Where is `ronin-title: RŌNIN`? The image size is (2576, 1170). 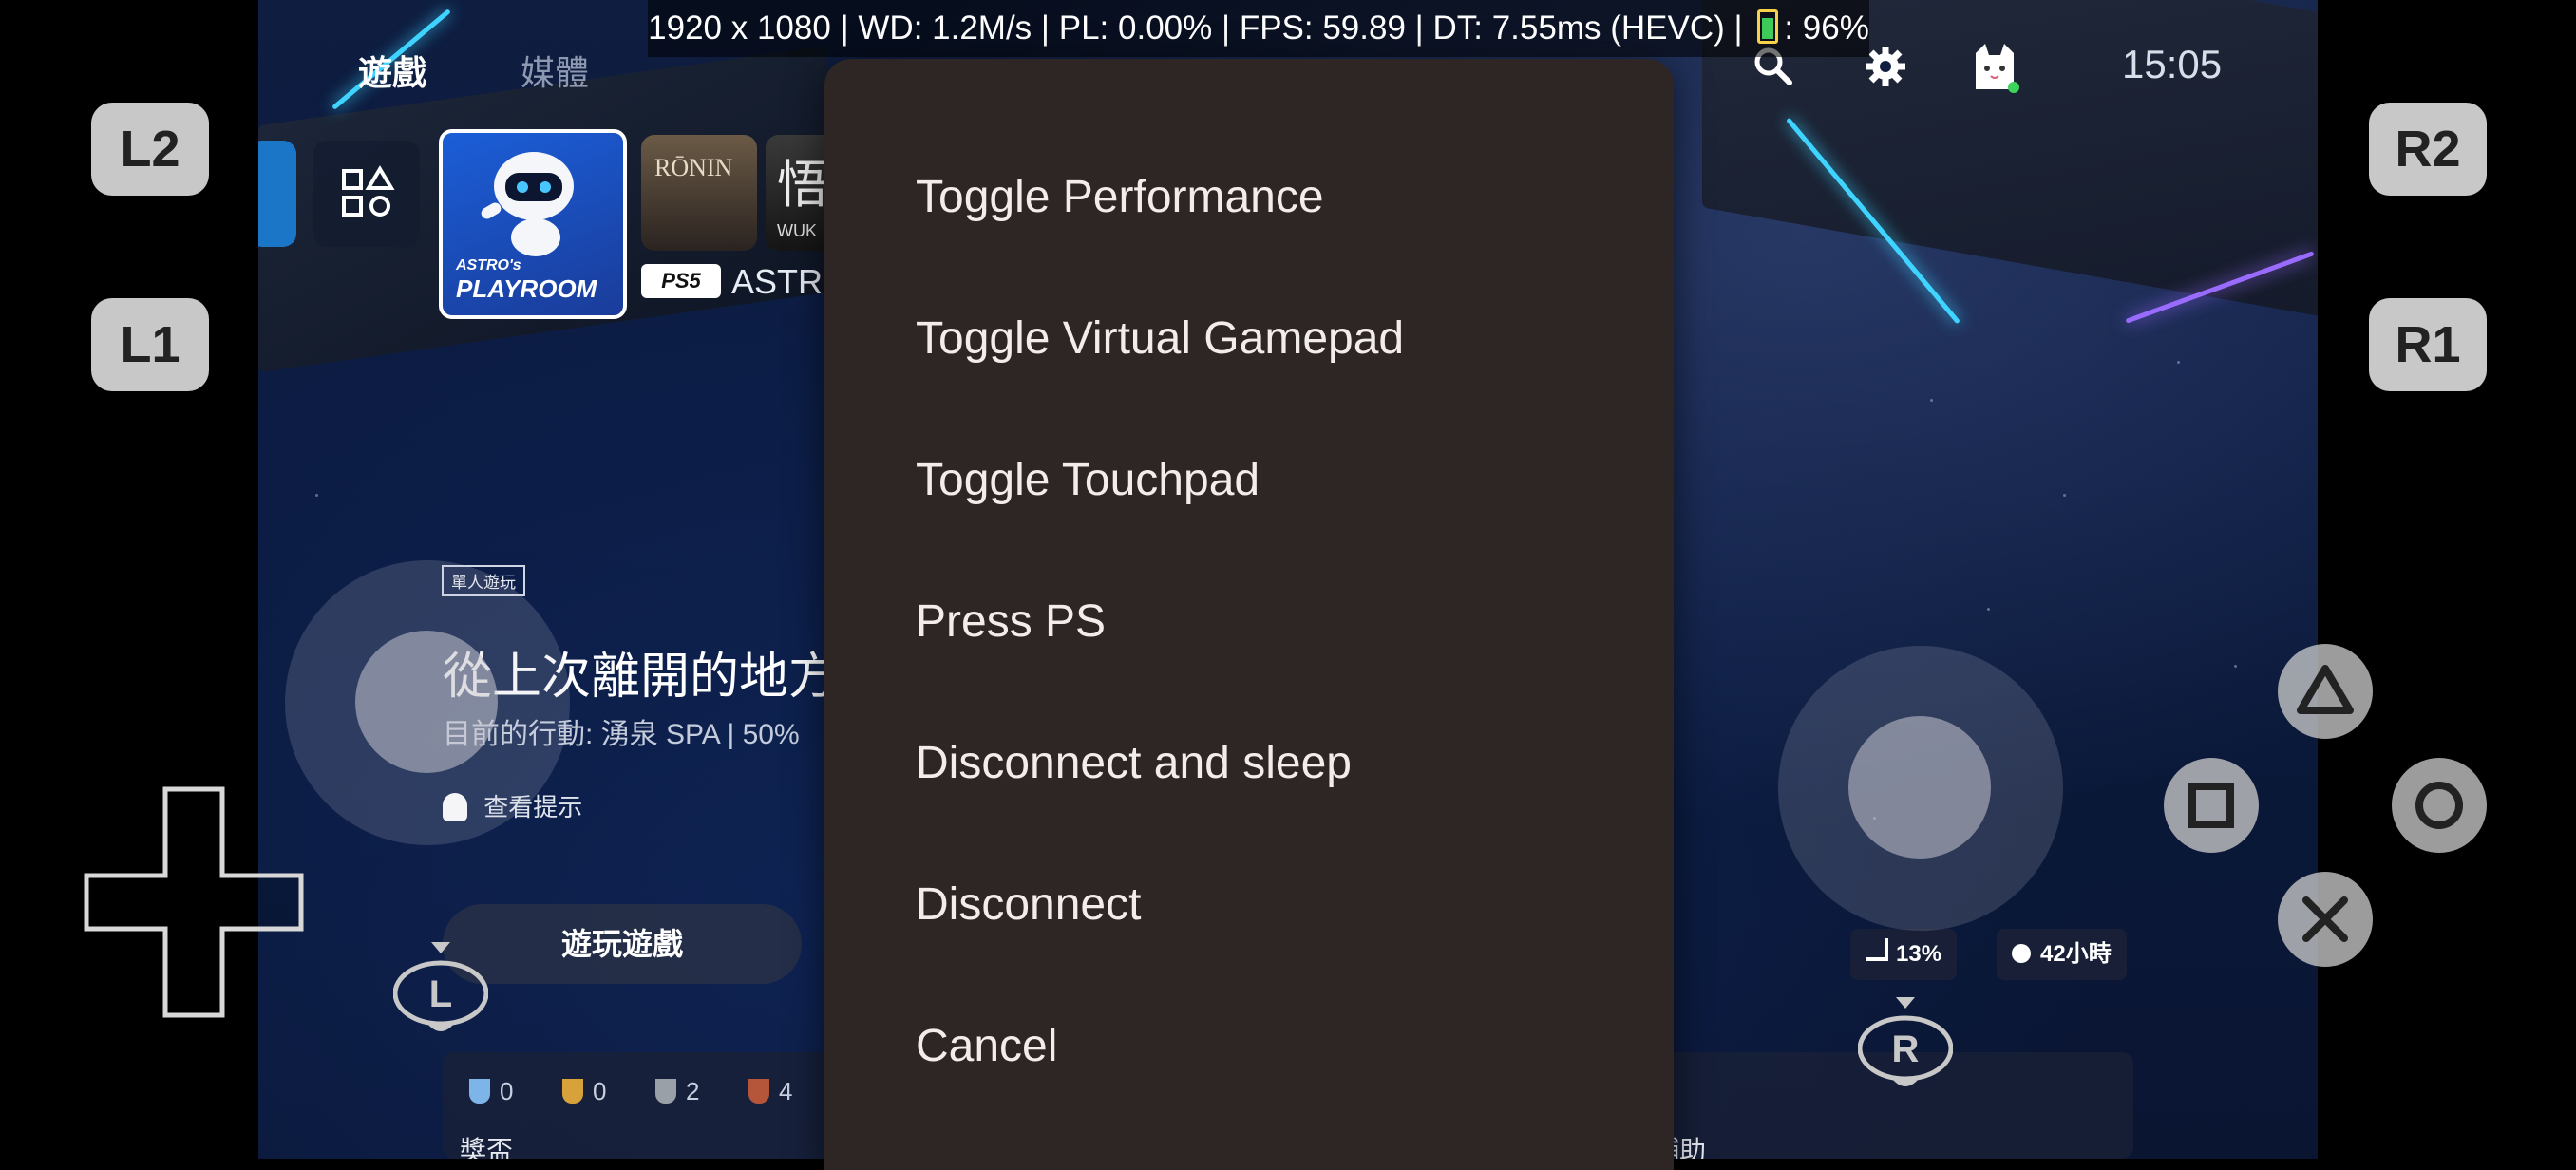
ronin-title: RŌNIN is located at coordinates (693, 167).